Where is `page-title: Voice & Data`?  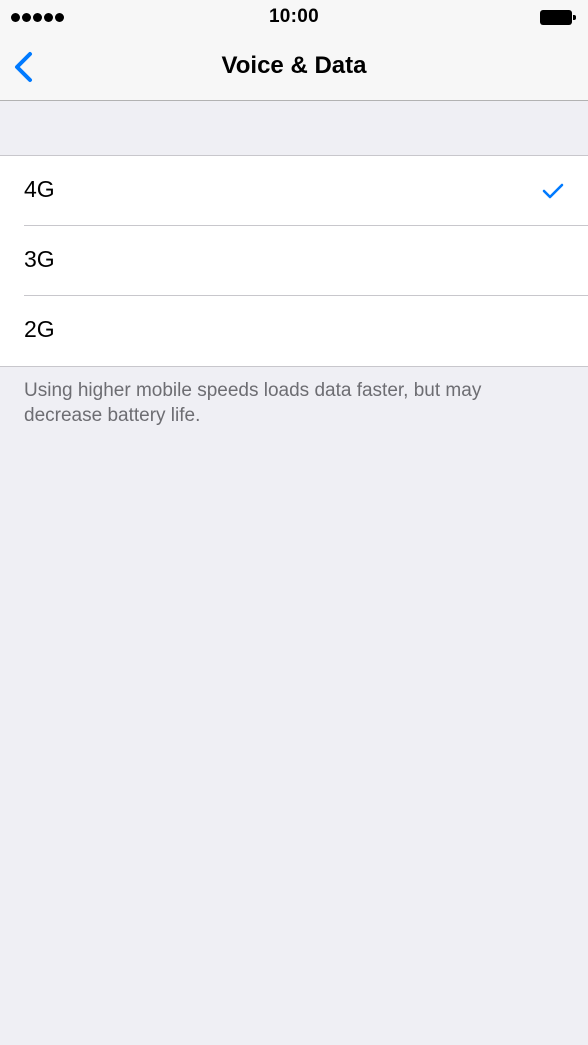
page-title: Voice & Data is located at coordinates (294, 65).